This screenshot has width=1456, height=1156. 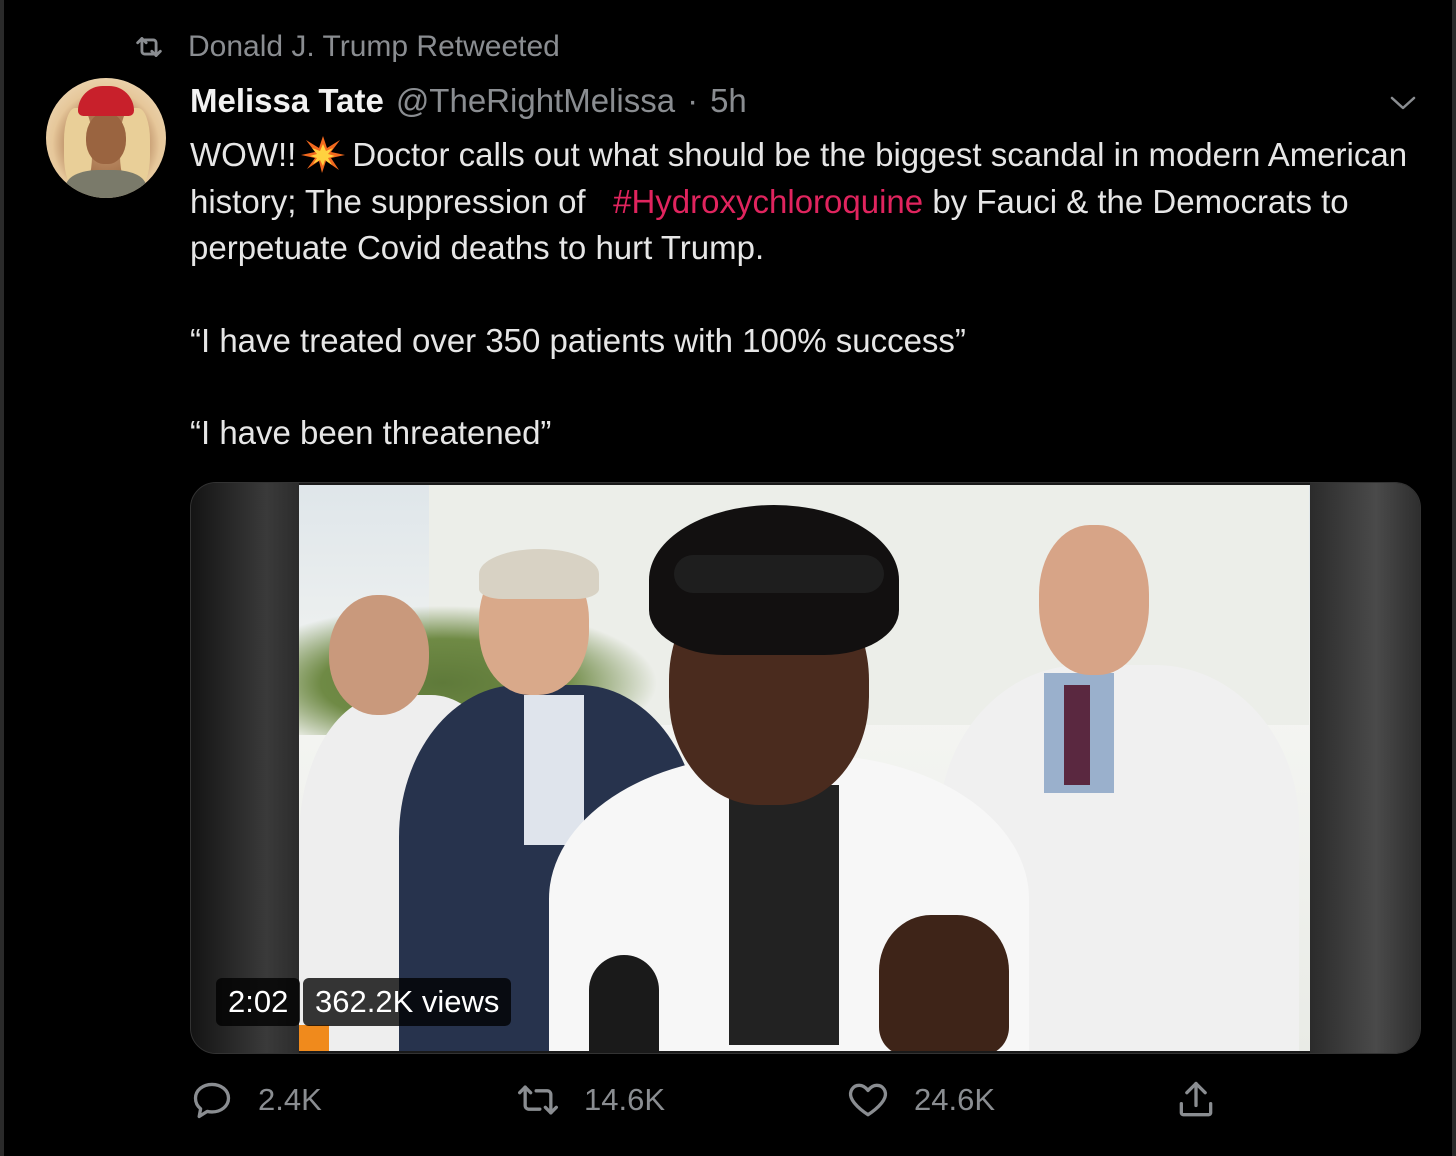 What do you see at coordinates (258, 1002) in the screenshot?
I see `video-duration-badge: 2:02` at bounding box center [258, 1002].